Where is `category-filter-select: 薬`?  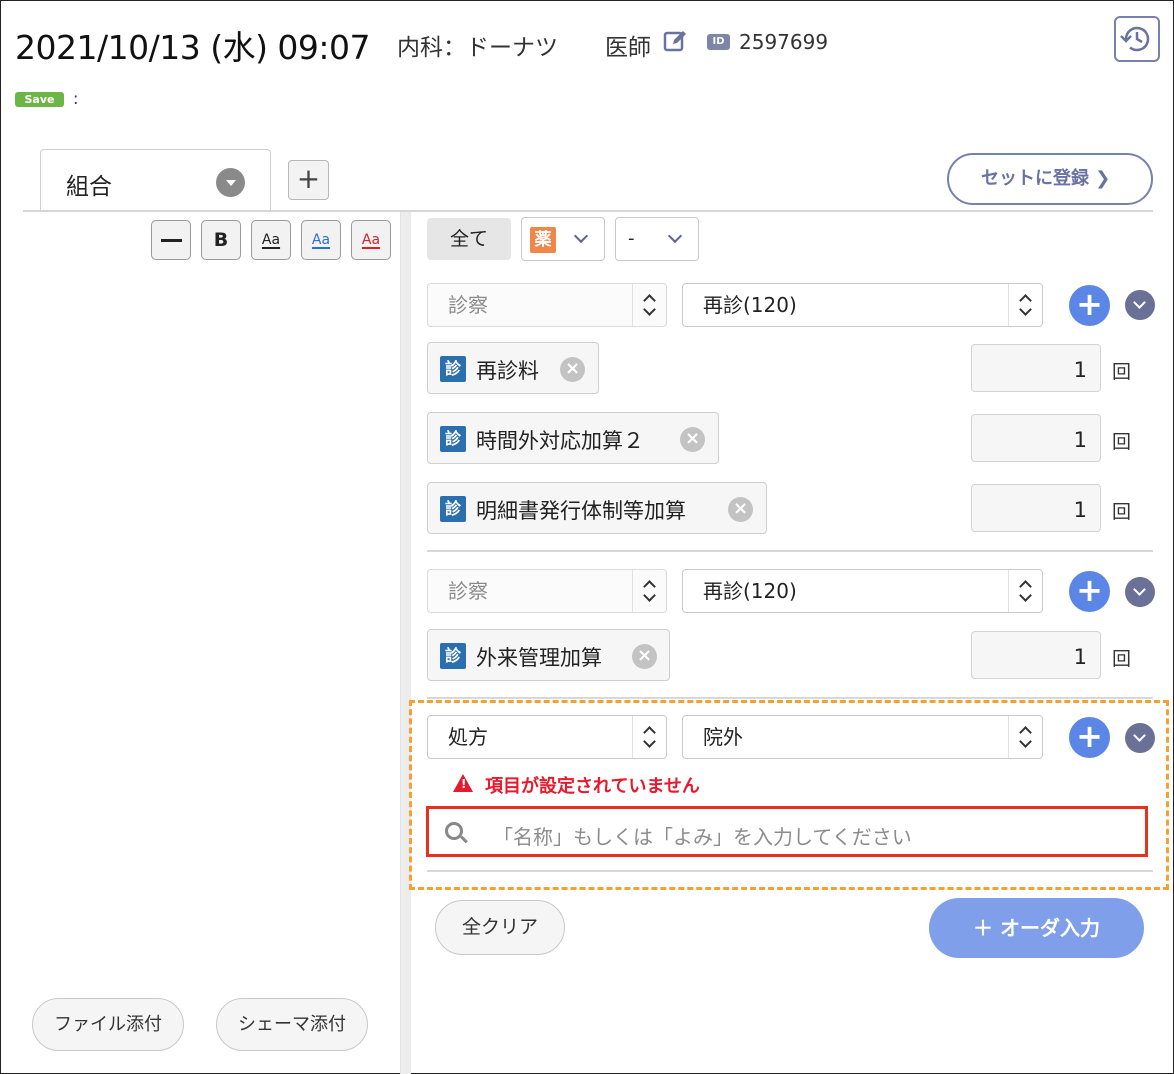 category-filter-select: 薬 is located at coordinates (563, 239).